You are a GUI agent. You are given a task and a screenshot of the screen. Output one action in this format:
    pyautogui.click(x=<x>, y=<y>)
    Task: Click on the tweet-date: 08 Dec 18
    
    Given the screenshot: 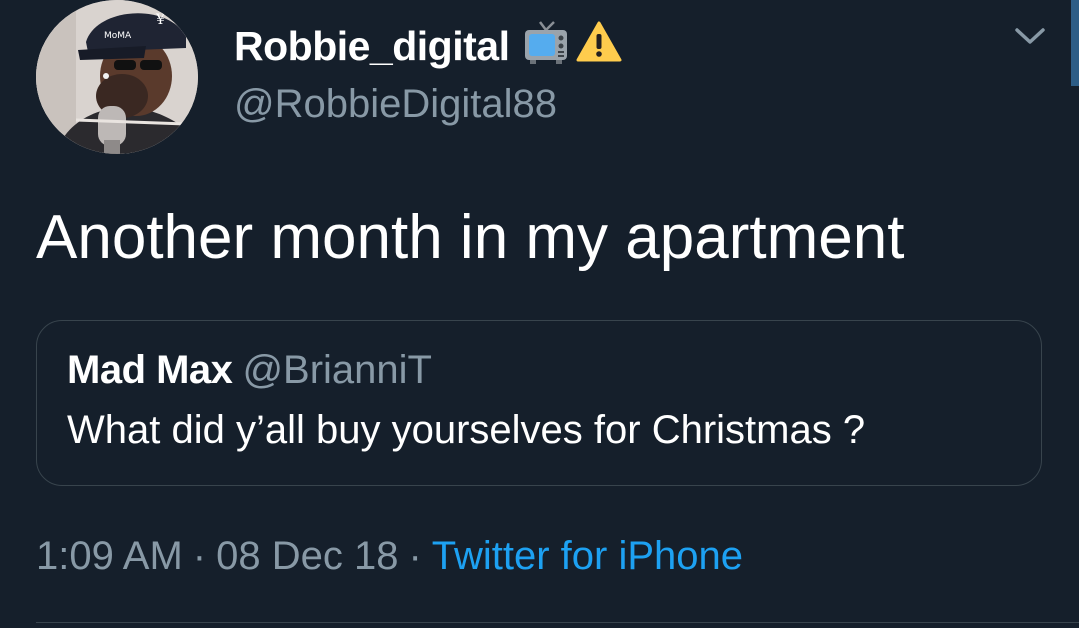 What is the action you would take?
    pyautogui.click(x=307, y=556)
    